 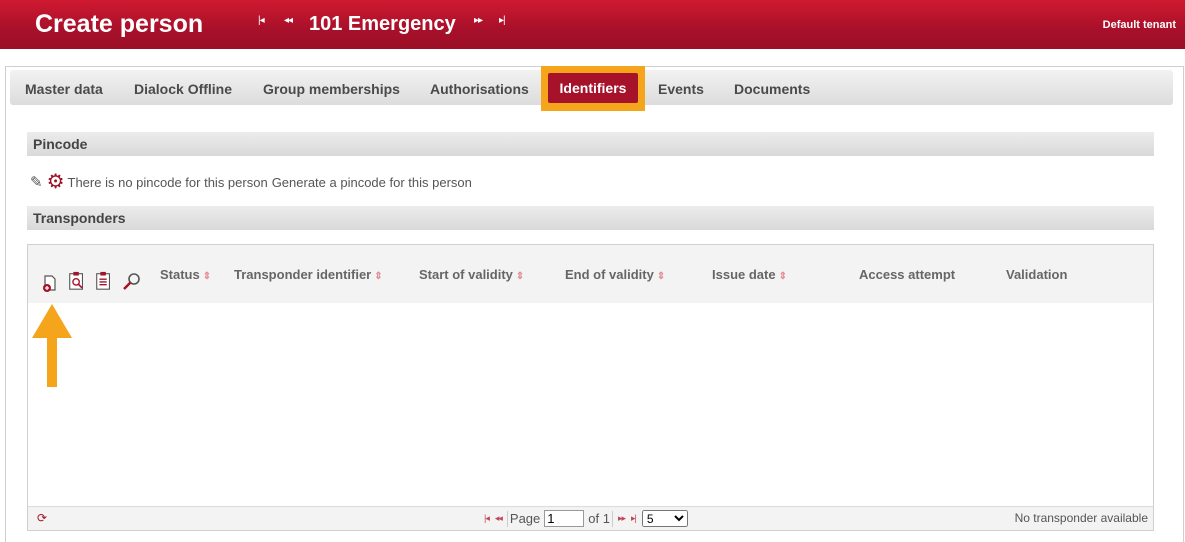 I want to click on tab-events: Events, so click(x=681, y=89).